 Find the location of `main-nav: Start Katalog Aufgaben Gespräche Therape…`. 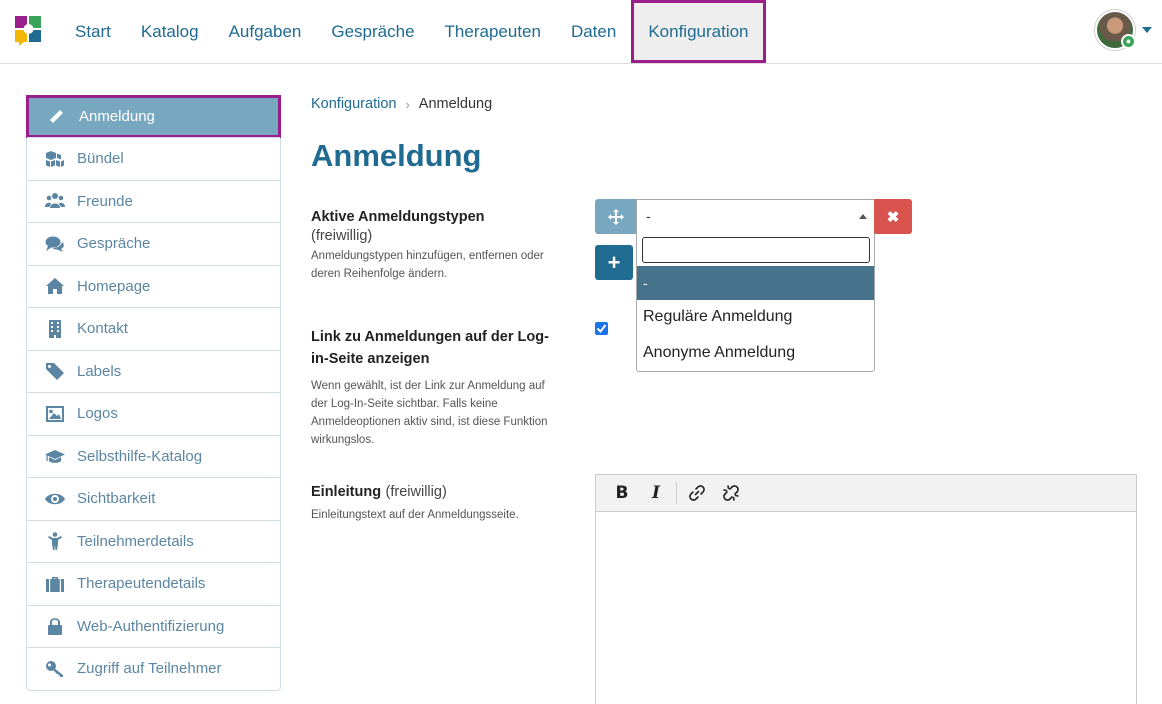

main-nav: Start Katalog Aufgaben Gespräche Therape… is located at coordinates (413, 31).